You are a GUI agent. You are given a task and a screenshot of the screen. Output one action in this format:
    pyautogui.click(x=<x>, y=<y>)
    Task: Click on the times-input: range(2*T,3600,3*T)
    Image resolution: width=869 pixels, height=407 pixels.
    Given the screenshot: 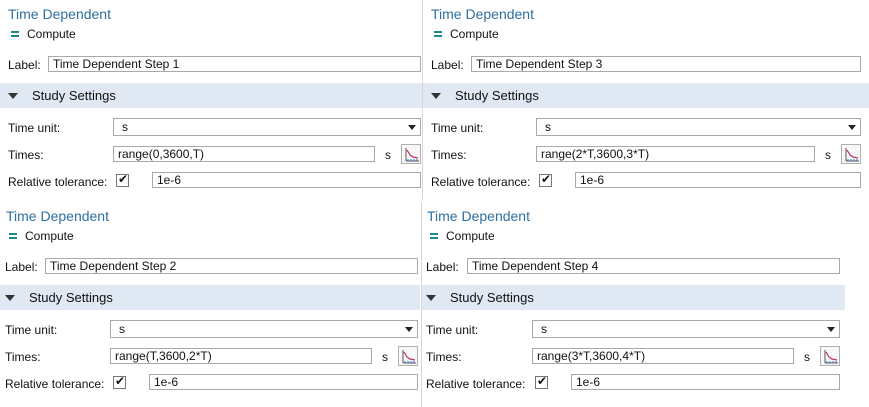 What is the action you would take?
    pyautogui.click(x=675, y=154)
    